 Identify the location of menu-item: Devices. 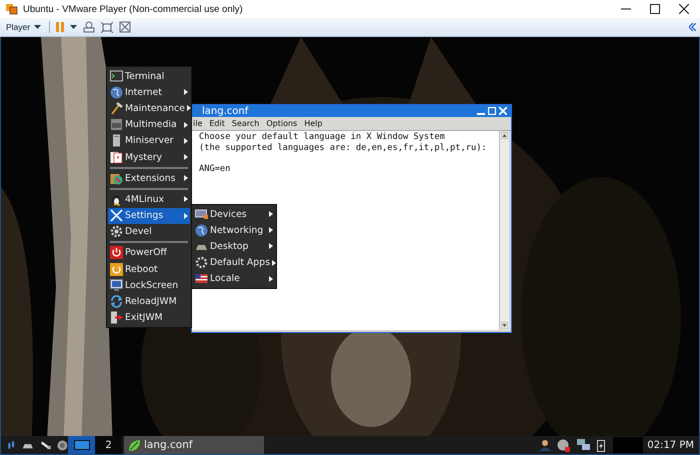
(234, 214).